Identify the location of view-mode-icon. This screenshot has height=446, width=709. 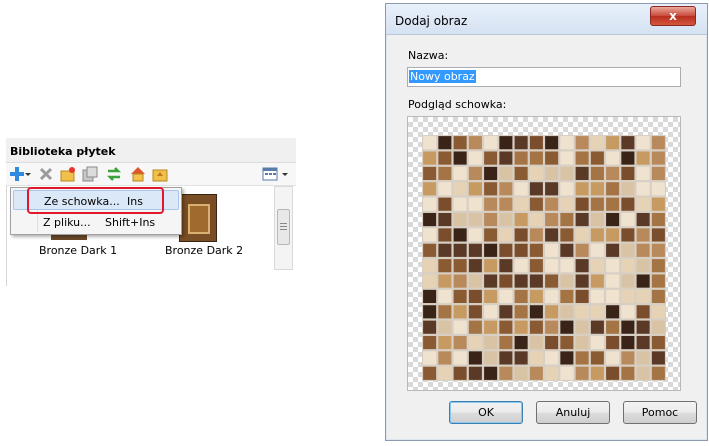
(271, 174).